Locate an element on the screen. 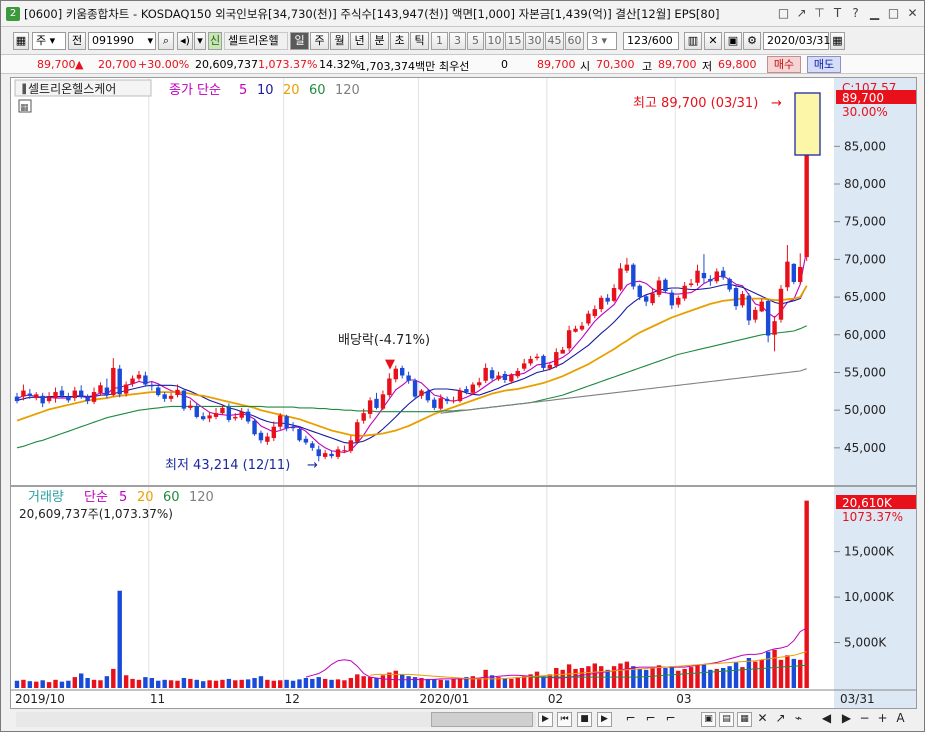 The image size is (925, 732). volume-legend-prefix: 단순 is located at coordinates (96, 497).